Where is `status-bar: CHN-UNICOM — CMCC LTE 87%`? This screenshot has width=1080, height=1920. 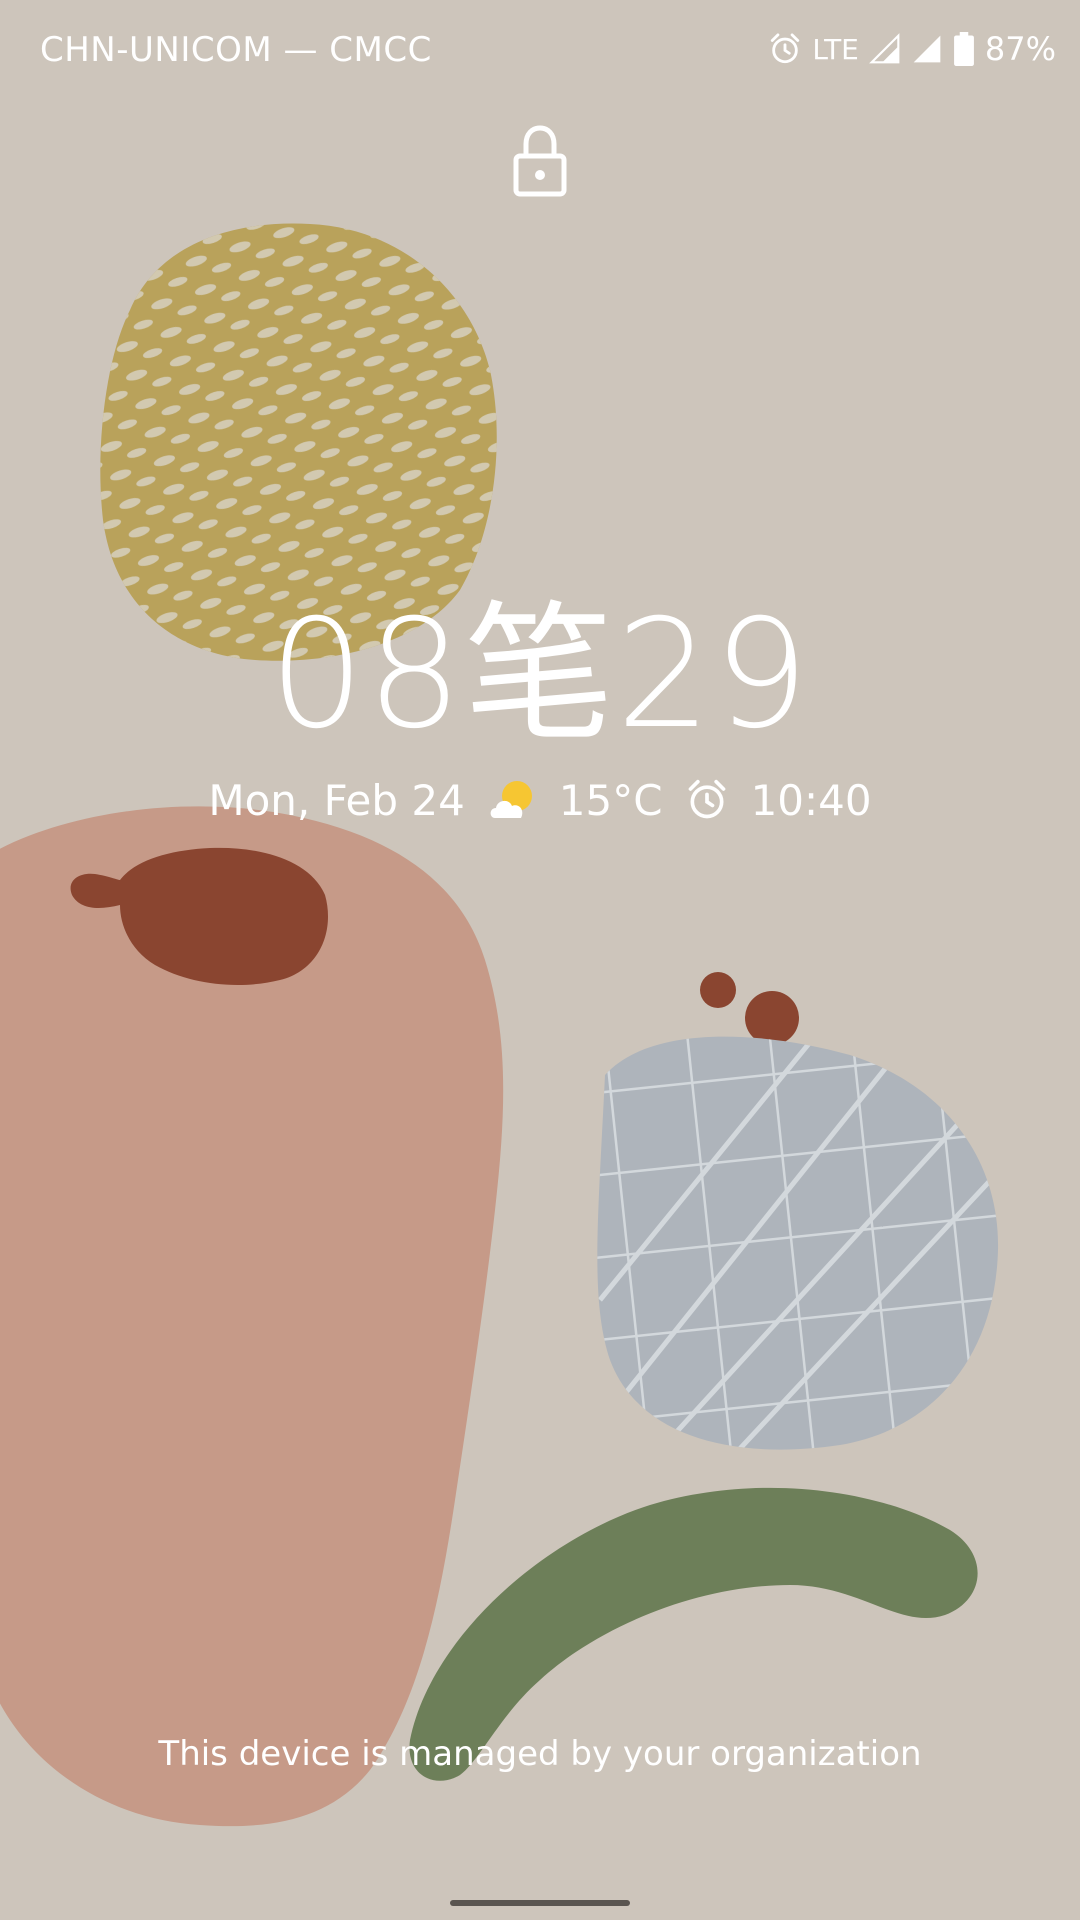
status-bar: CHN-UNICOM — CMCC LTE 87% is located at coordinates (540, 50).